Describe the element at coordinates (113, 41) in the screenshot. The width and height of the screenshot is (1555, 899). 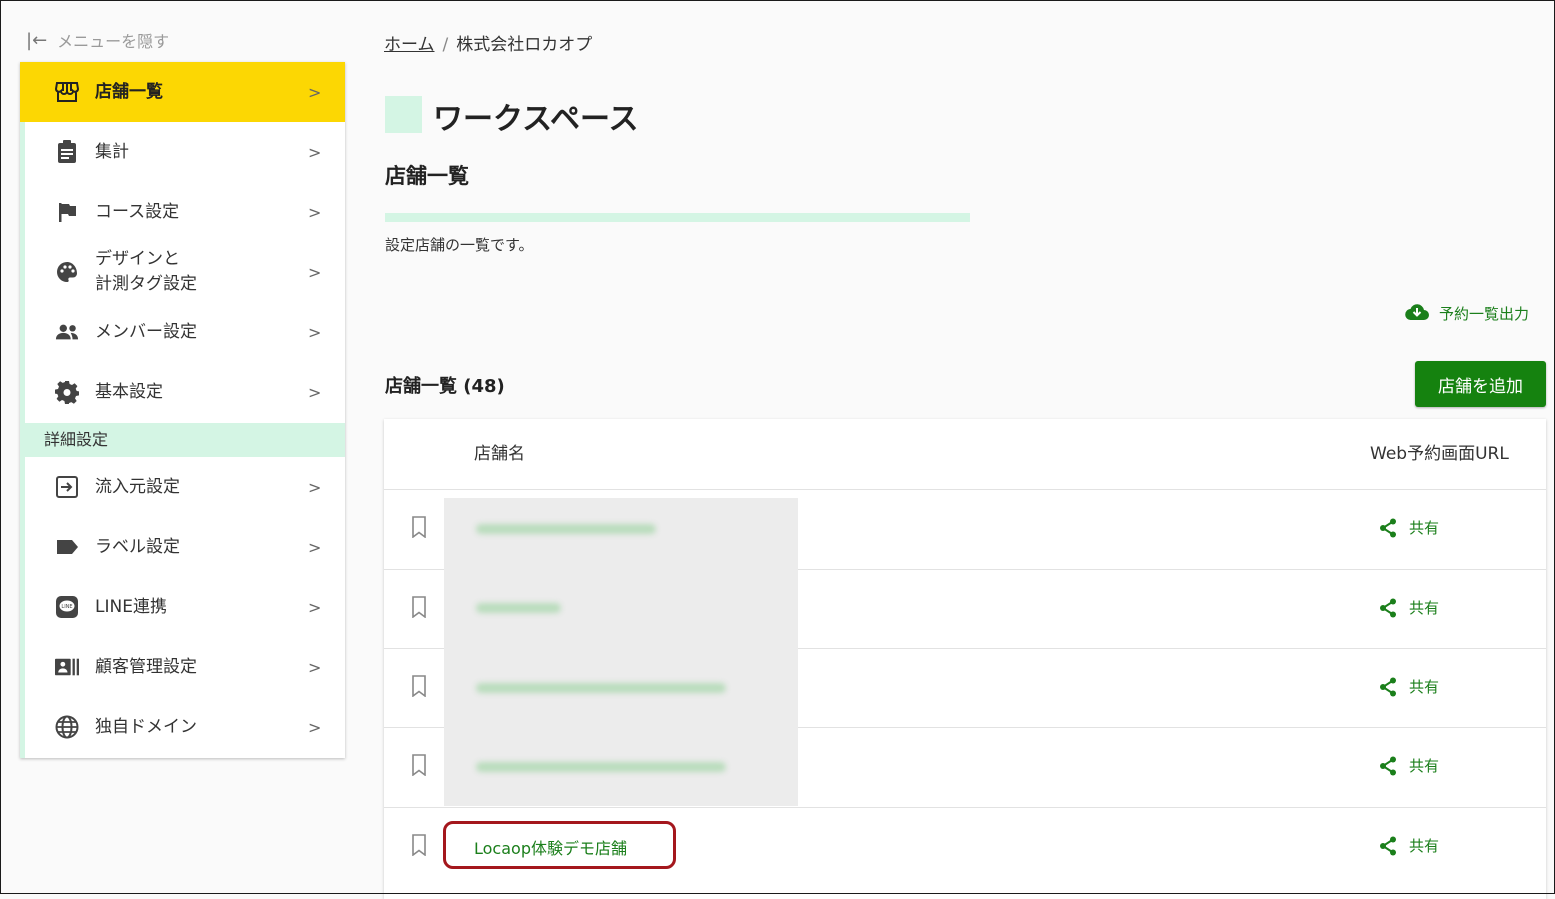
I see `hide-menu-label: メニューを隠す` at that location.